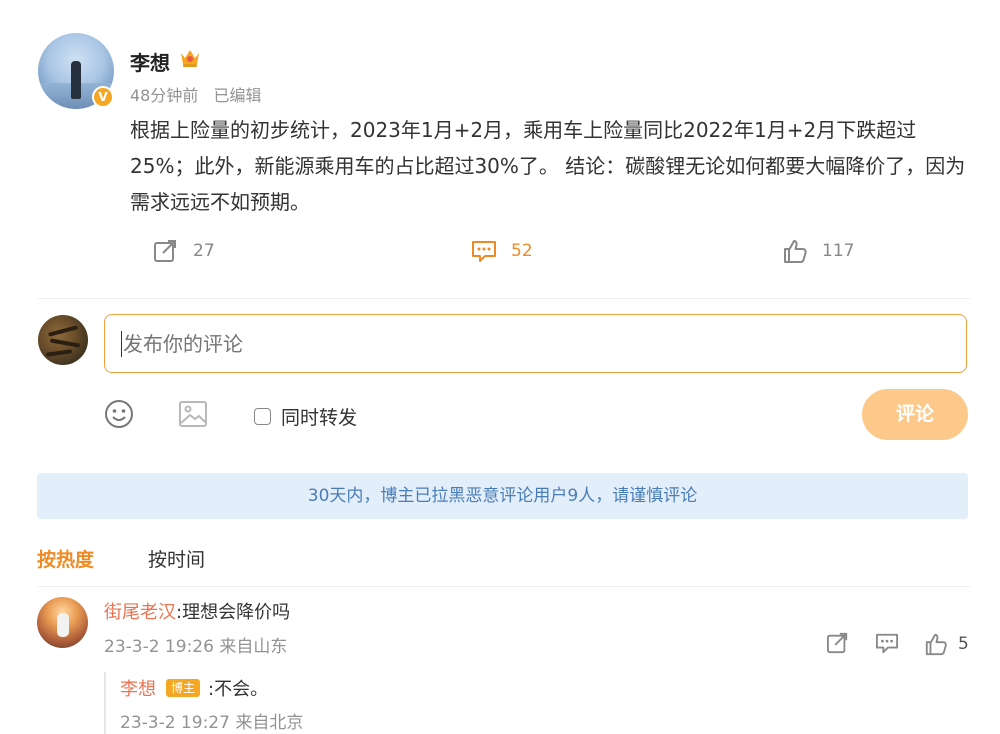 This screenshot has width=1000, height=734. What do you see at coordinates (176, 558) in the screenshot?
I see `sort-by-time-tab: 按时间` at bounding box center [176, 558].